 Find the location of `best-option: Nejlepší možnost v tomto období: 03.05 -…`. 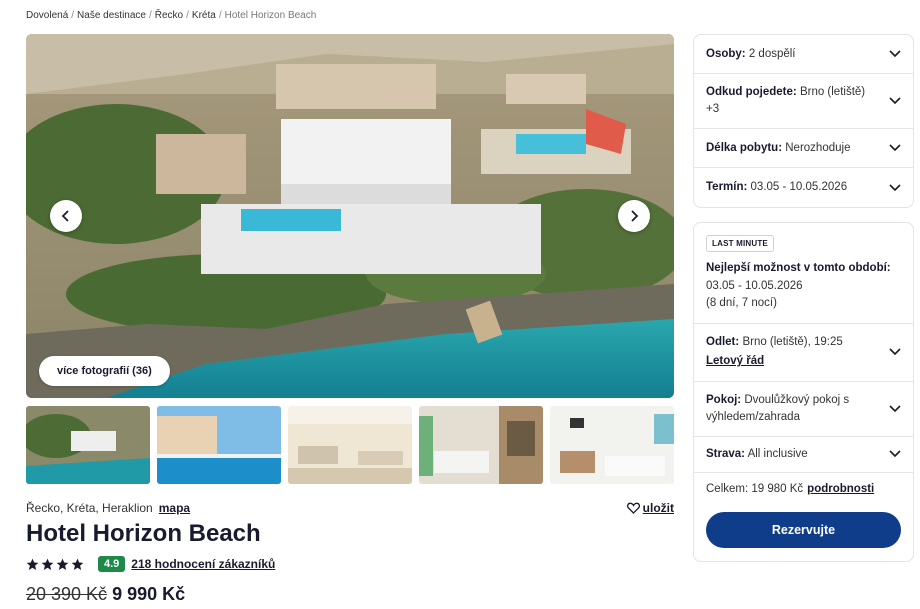

best-option: Nejlepší možnost v tomto období: 03.05 -… is located at coordinates (803, 288).